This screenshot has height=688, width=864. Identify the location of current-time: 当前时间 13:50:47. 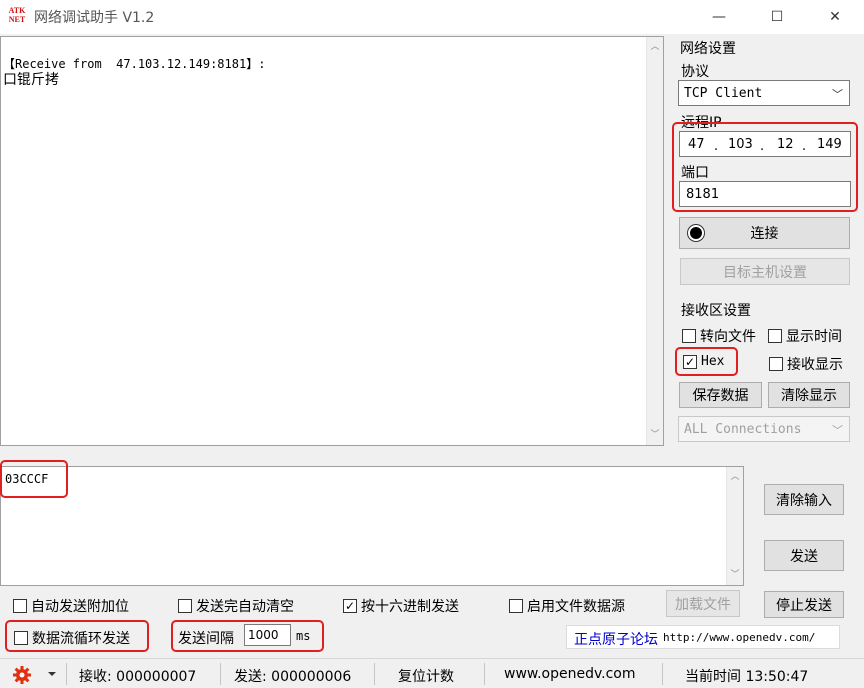
(747, 677).